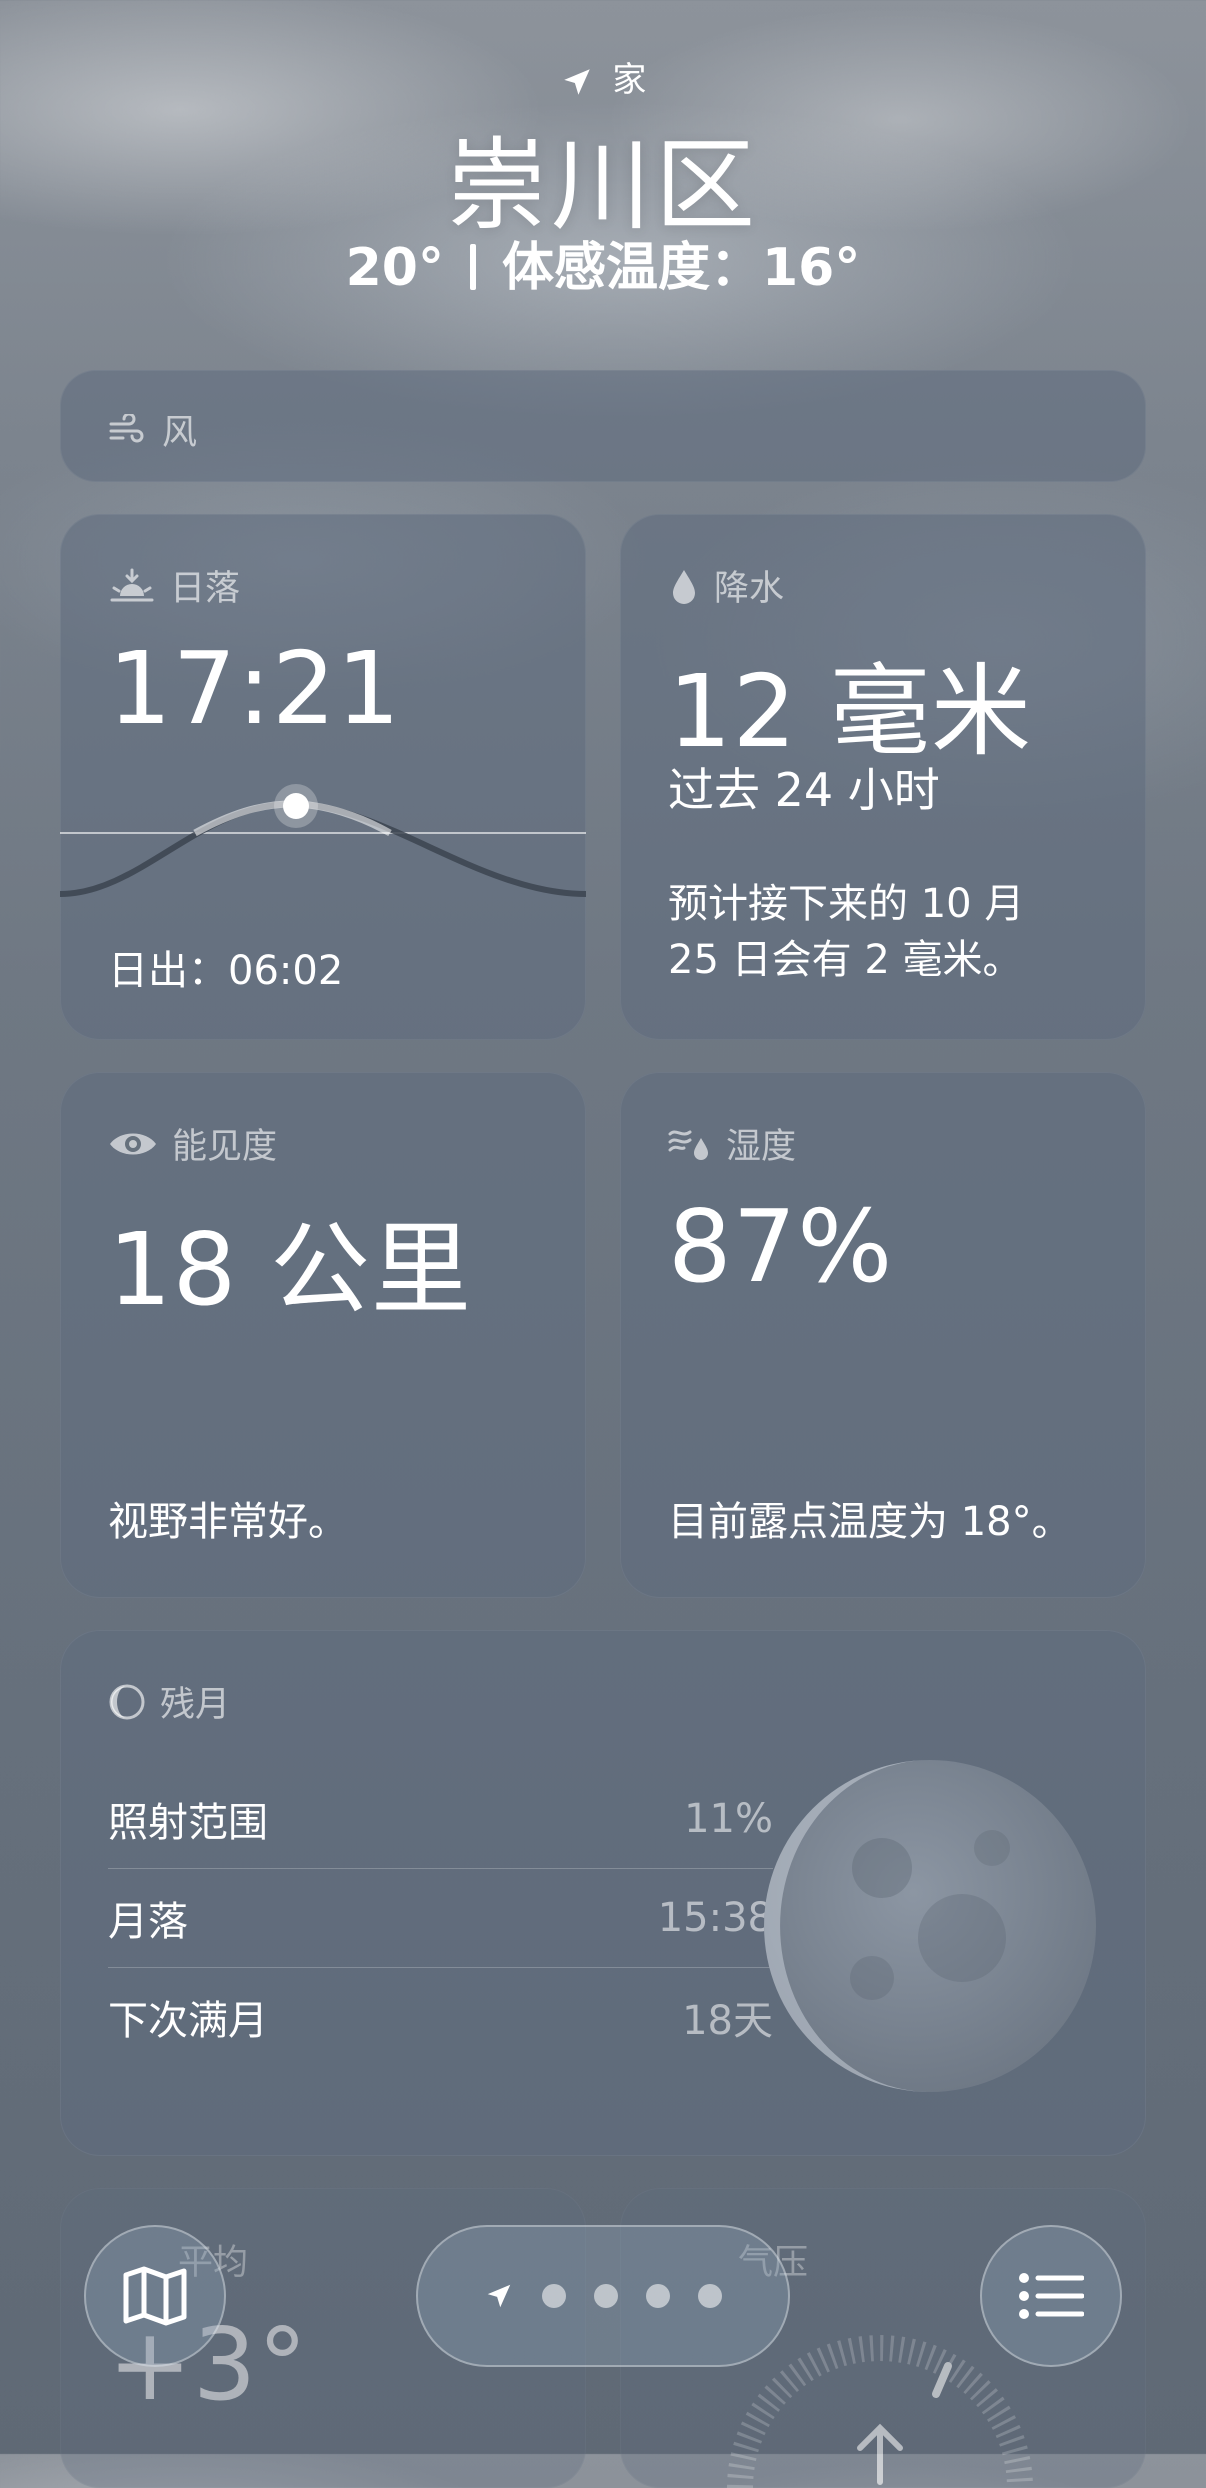 Image resolution: width=1206 pixels, height=2488 pixels. Describe the element at coordinates (127, 1701) in the screenshot. I see `moon-phase-icon` at that location.